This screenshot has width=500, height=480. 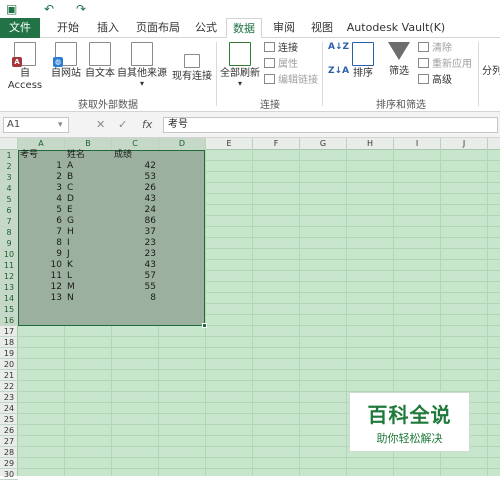 What do you see at coordinates (9, 243) in the screenshot?
I see `row-header: 9` at bounding box center [9, 243].